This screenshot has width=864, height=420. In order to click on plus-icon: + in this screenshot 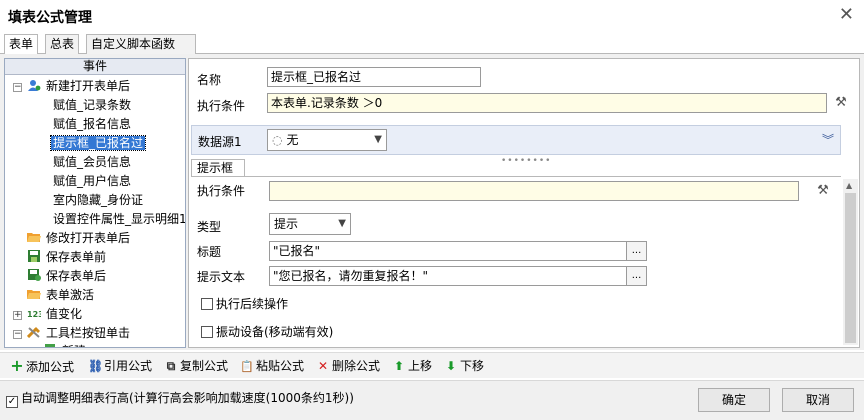, I will do `click(17, 365)`.